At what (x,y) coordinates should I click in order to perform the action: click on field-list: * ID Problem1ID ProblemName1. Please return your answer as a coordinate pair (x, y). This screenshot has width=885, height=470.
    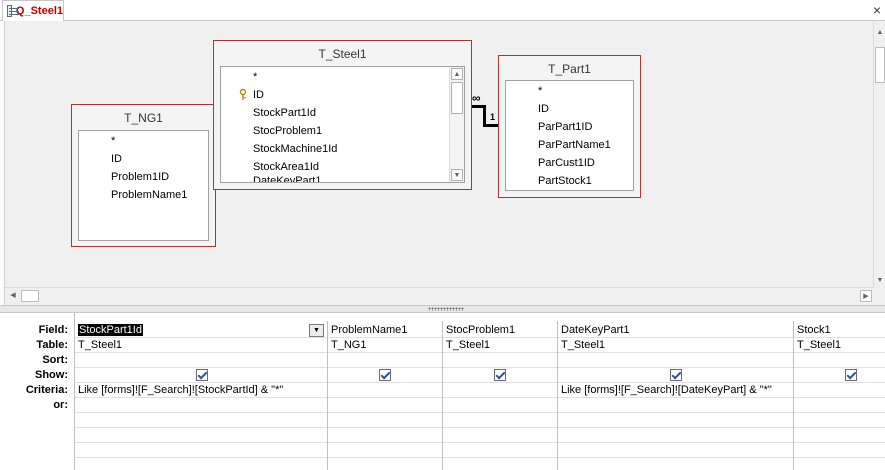
    Looking at the image, I should click on (143, 185).